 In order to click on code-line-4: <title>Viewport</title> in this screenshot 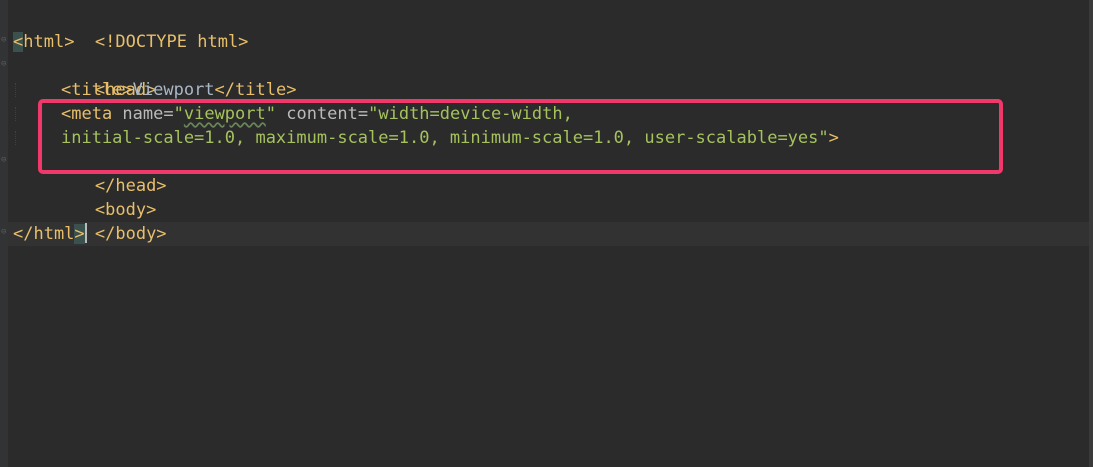, I will do `click(546, 90)`.